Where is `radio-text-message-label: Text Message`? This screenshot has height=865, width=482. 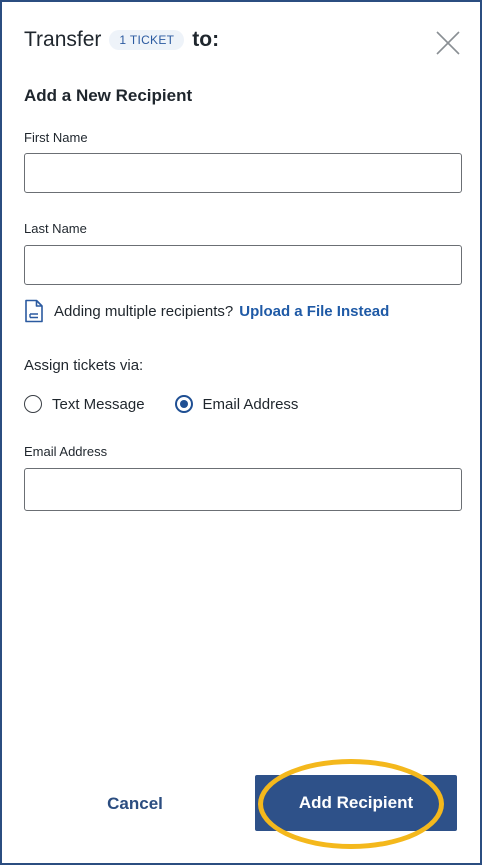
radio-text-message-label: Text Message is located at coordinates (98, 404).